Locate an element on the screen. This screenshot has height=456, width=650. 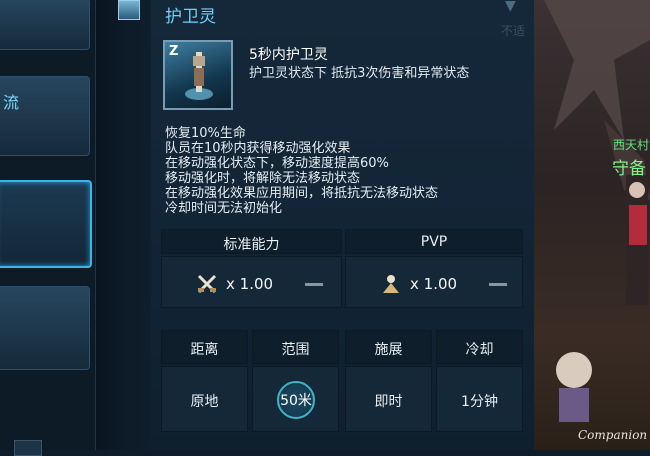
description-line: 队员在10秒内获得移动强化效果 is located at coordinates (258, 148).